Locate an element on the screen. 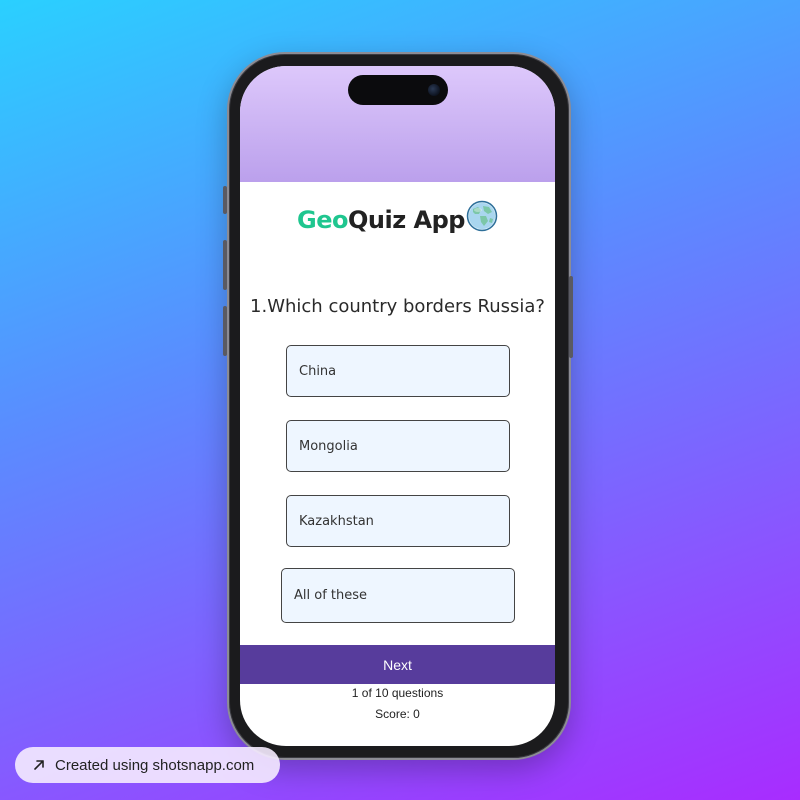 This screenshot has width=800, height=800. question-progress: 1 of 10 questions is located at coordinates (397, 693).